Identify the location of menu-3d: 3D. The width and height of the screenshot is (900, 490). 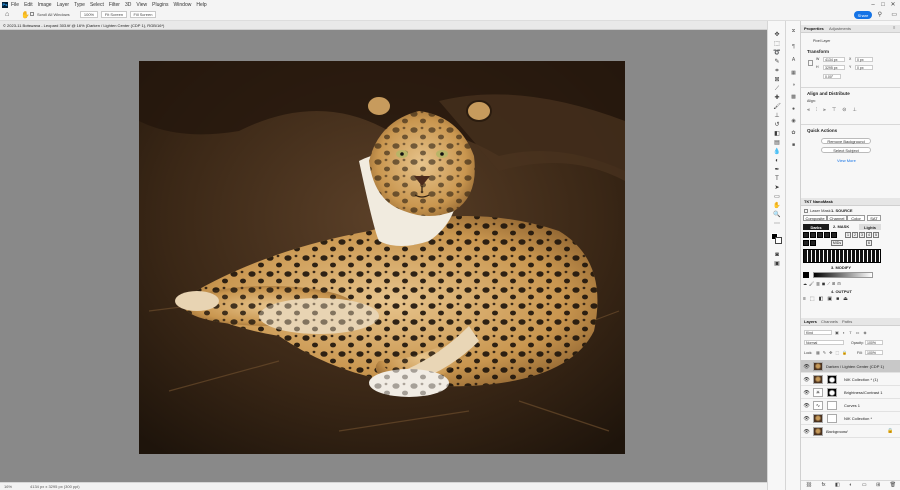
(128, 5).